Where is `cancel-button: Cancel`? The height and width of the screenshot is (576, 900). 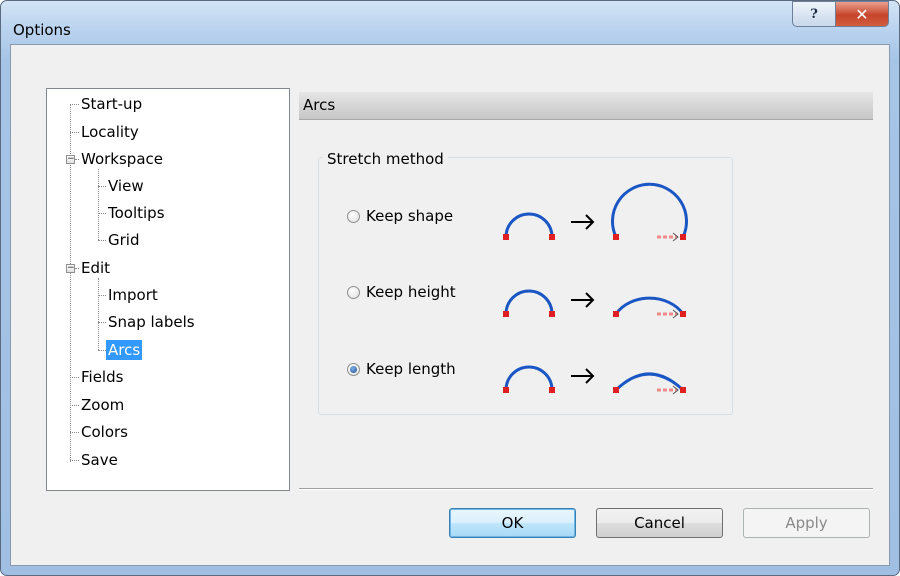 cancel-button: Cancel is located at coordinates (659, 523).